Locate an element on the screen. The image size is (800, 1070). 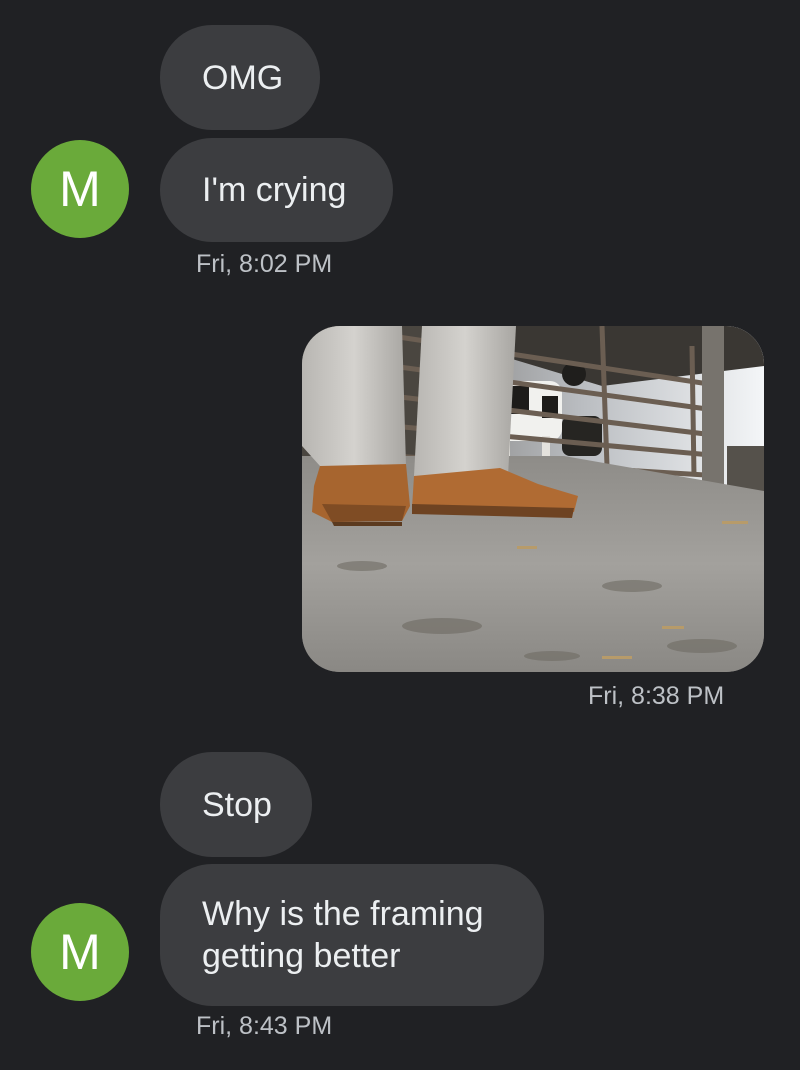
message-bubble-stop: Stop is located at coordinates (236, 804).